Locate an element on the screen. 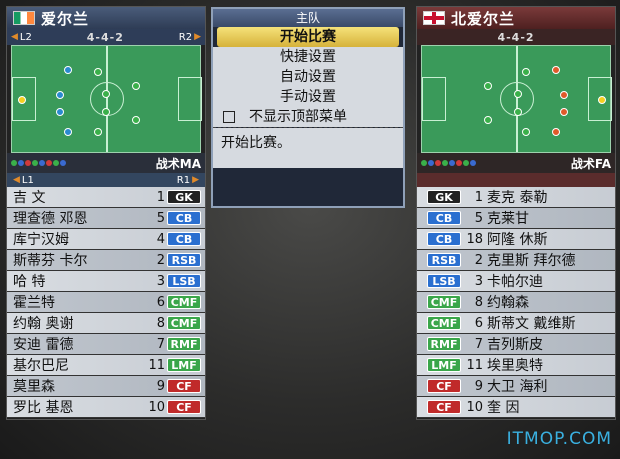 The width and height of the screenshot is (620, 459). away-pitch-diagram is located at coordinates (516, 99).